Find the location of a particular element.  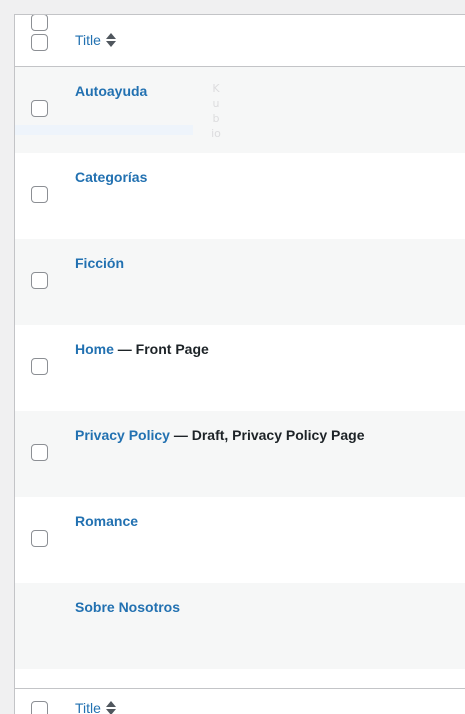

row-title: Home — Front Page is located at coordinates (142, 349).